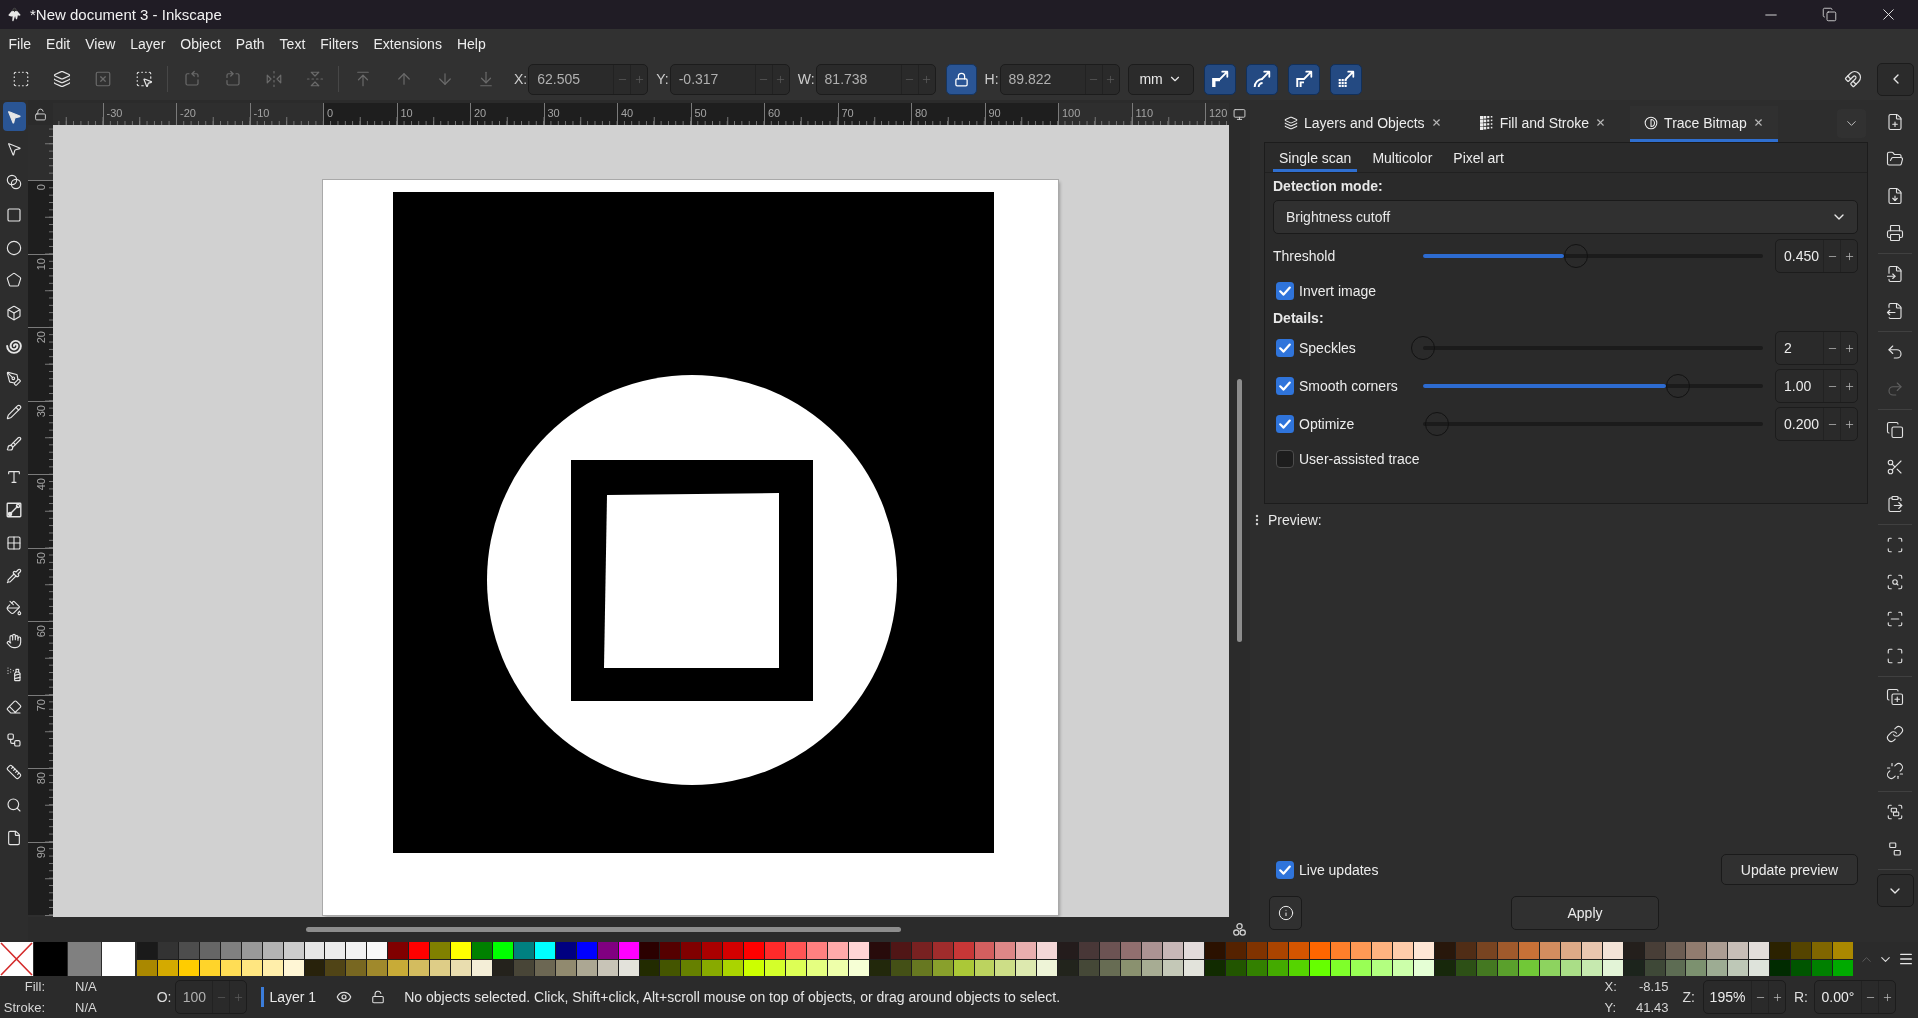 This screenshot has height=1018, width=1918. I want to click on scan-frame-icon, so click(1895, 545).